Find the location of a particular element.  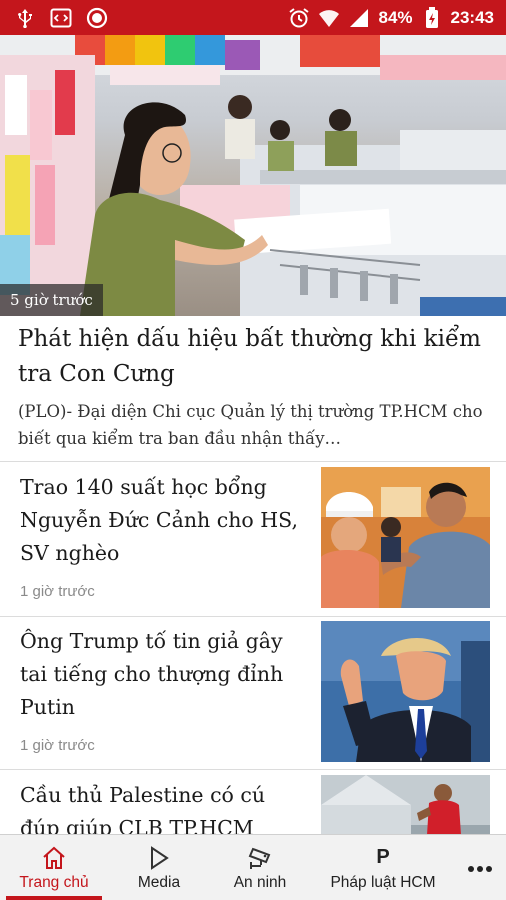

nav-home: Trang chủ is located at coordinates (54, 867).